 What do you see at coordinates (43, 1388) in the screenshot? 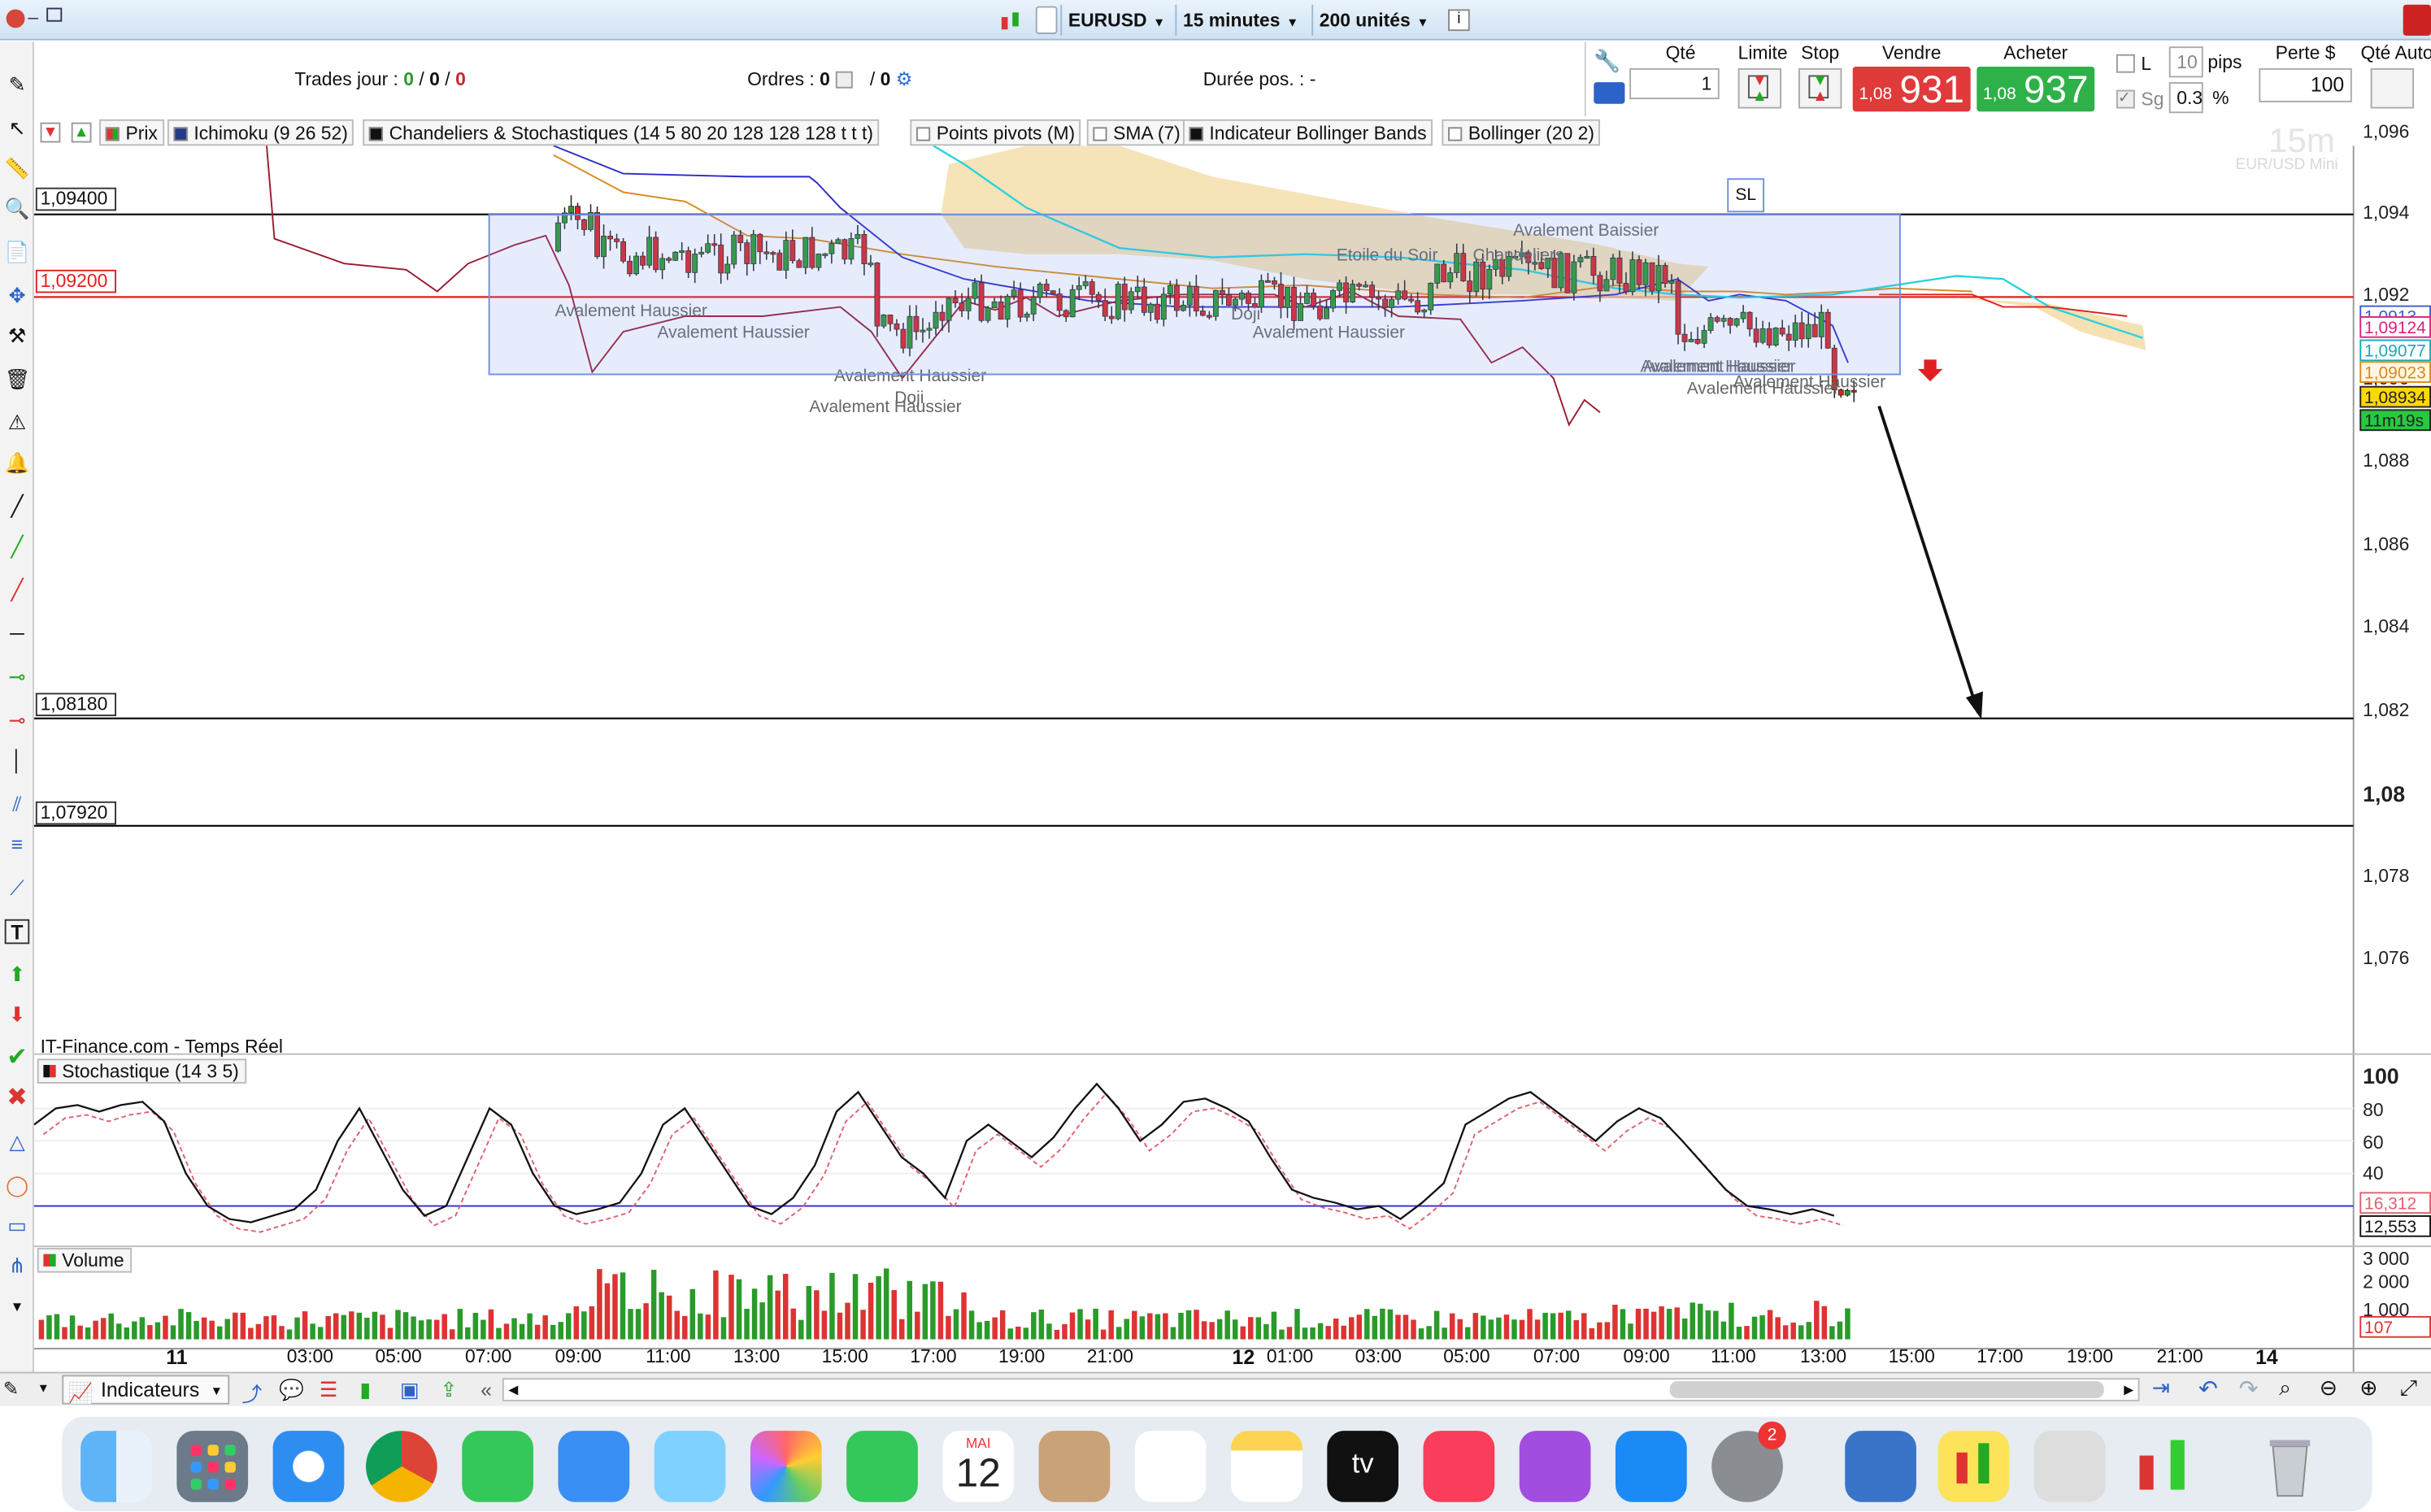
I see `dropdown-arrow-icon: ▼` at bounding box center [43, 1388].